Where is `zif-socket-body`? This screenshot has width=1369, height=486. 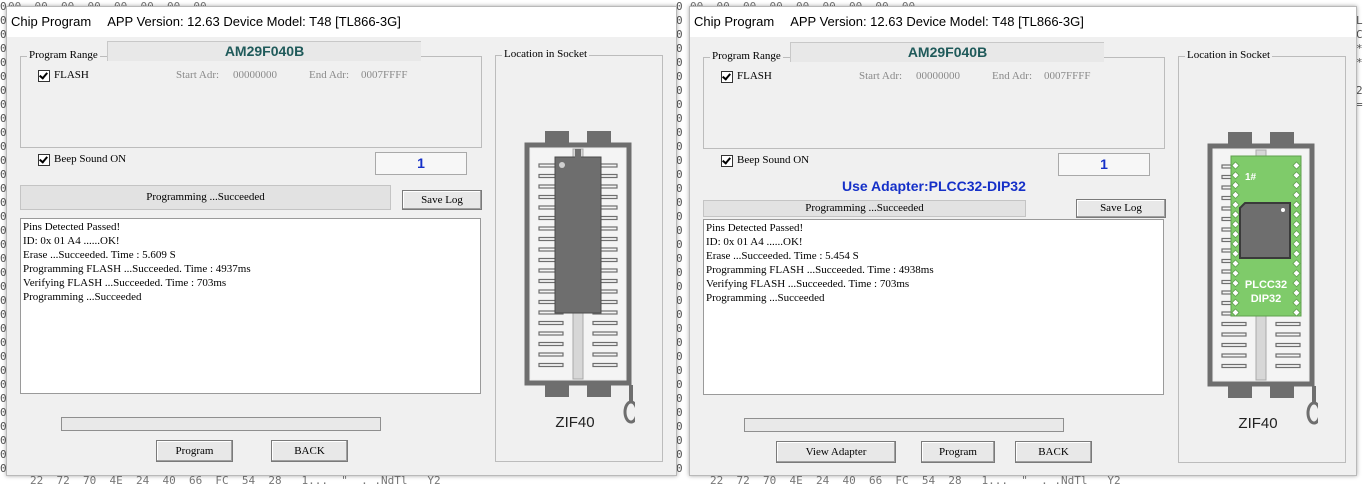
zif-socket-body is located at coordinates (579, 277).